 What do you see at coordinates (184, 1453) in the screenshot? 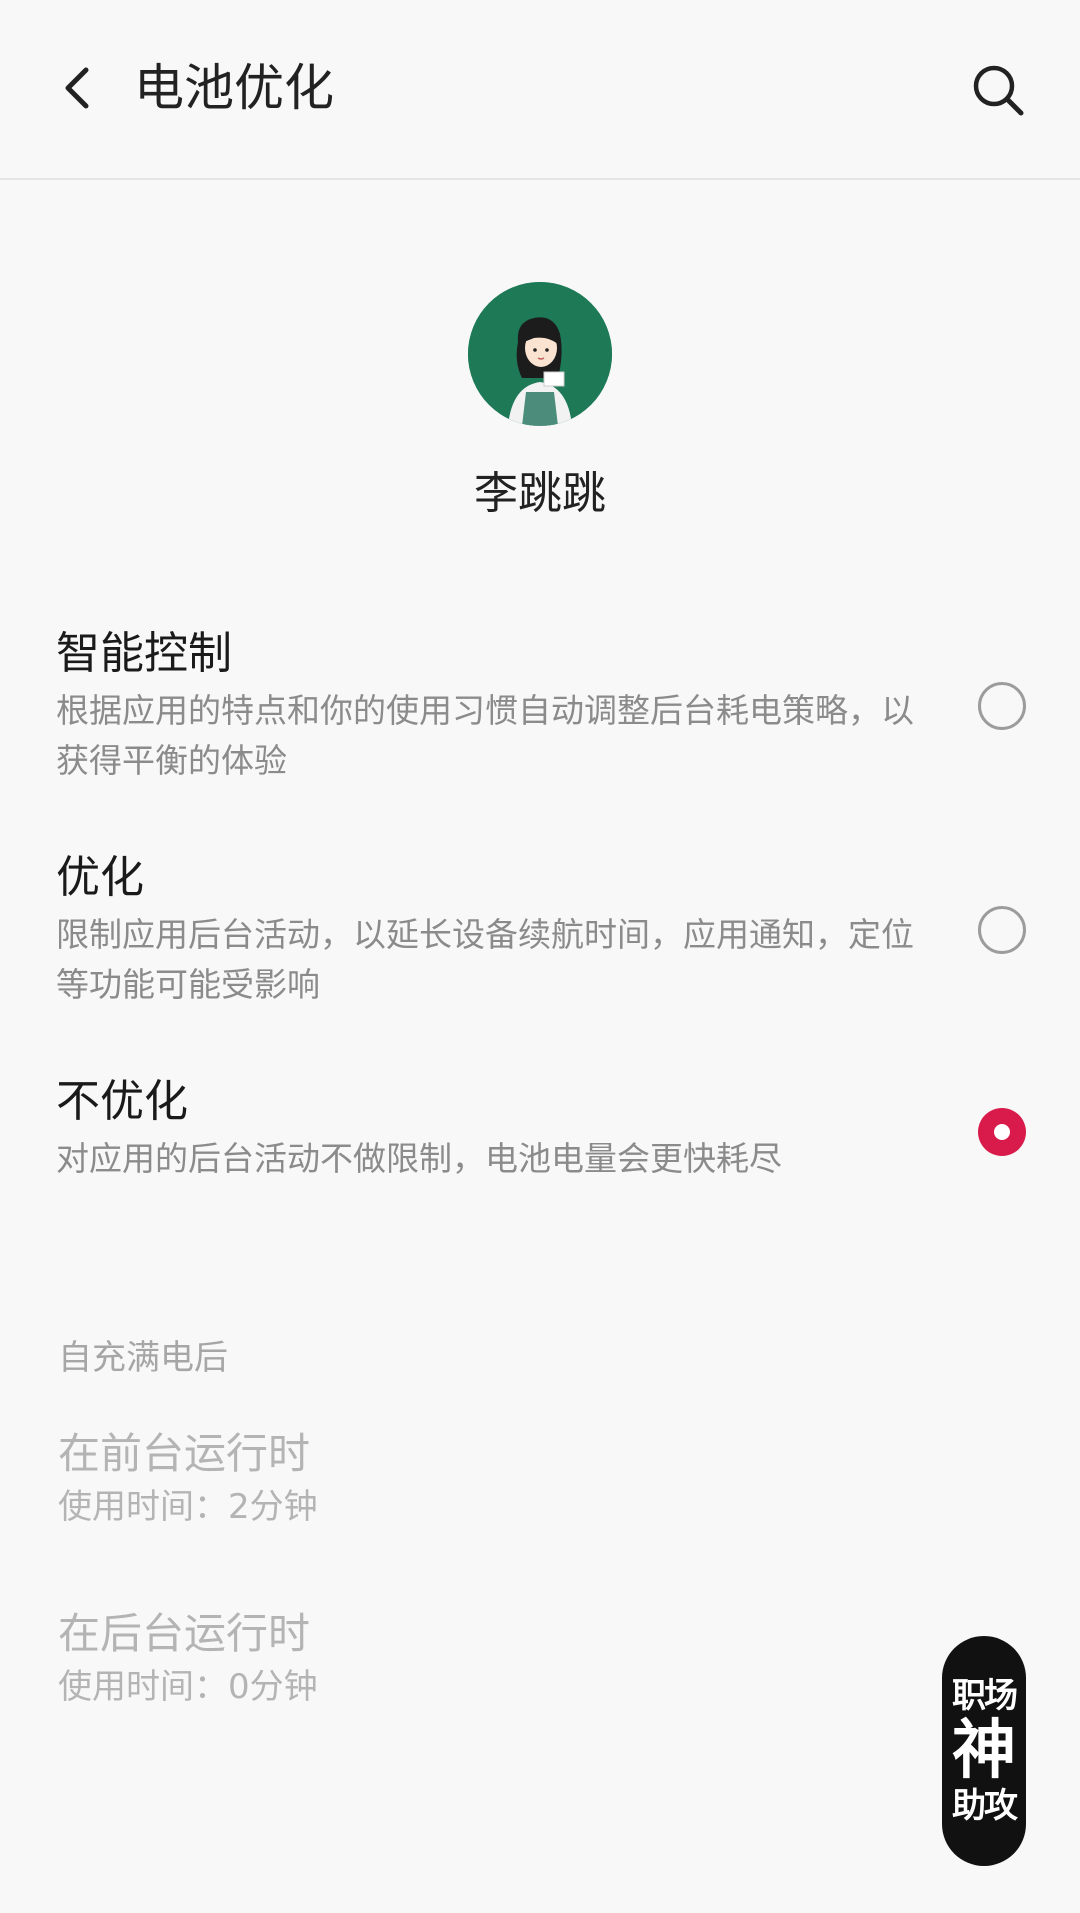
I see `usage-title: 在前台运行时` at bounding box center [184, 1453].